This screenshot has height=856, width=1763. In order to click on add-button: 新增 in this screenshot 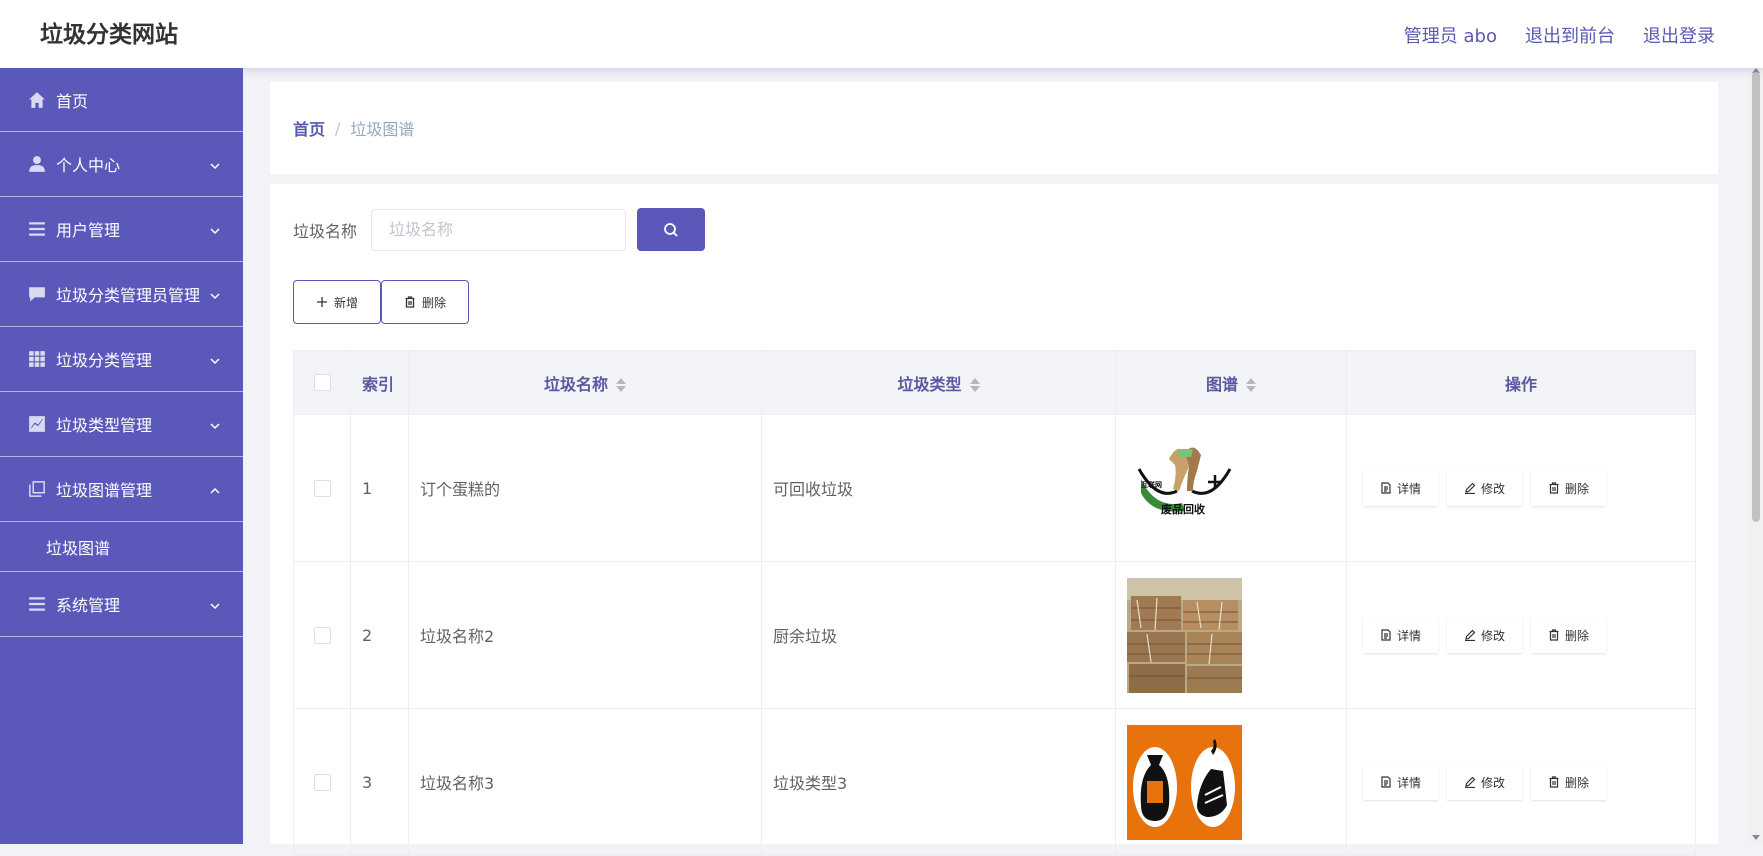, I will do `click(337, 302)`.